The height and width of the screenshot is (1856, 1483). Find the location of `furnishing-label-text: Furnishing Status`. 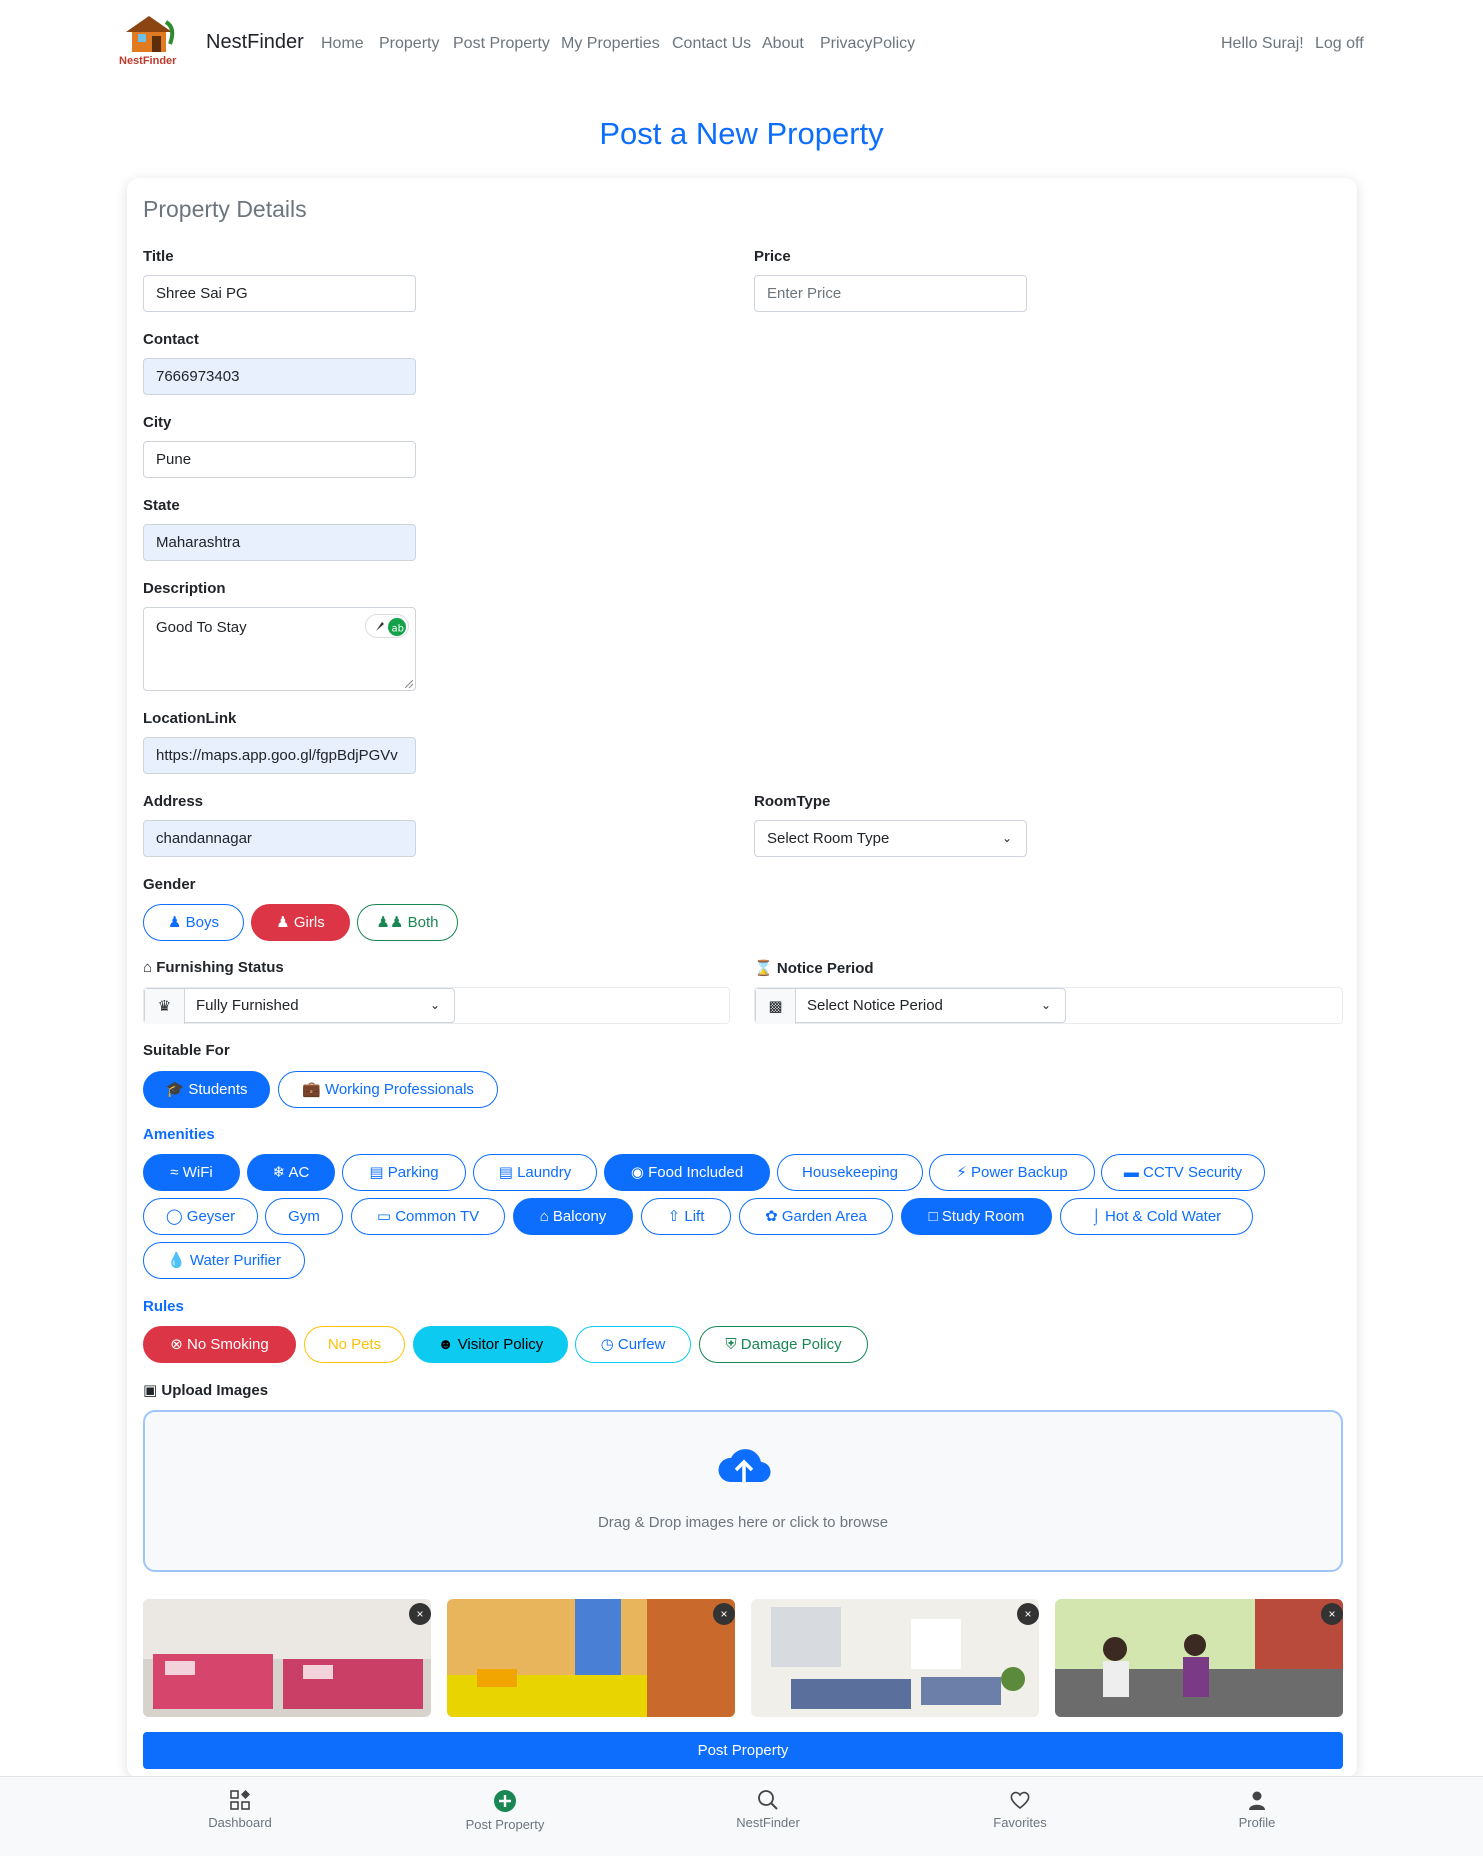

furnishing-label-text: Furnishing Status is located at coordinates (220, 967).